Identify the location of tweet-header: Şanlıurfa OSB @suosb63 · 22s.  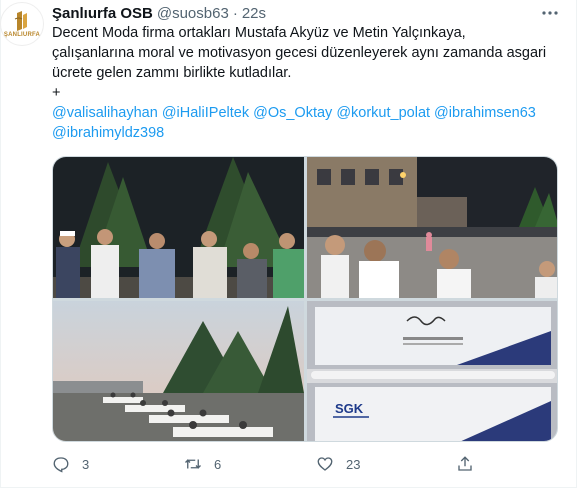
(159, 13).